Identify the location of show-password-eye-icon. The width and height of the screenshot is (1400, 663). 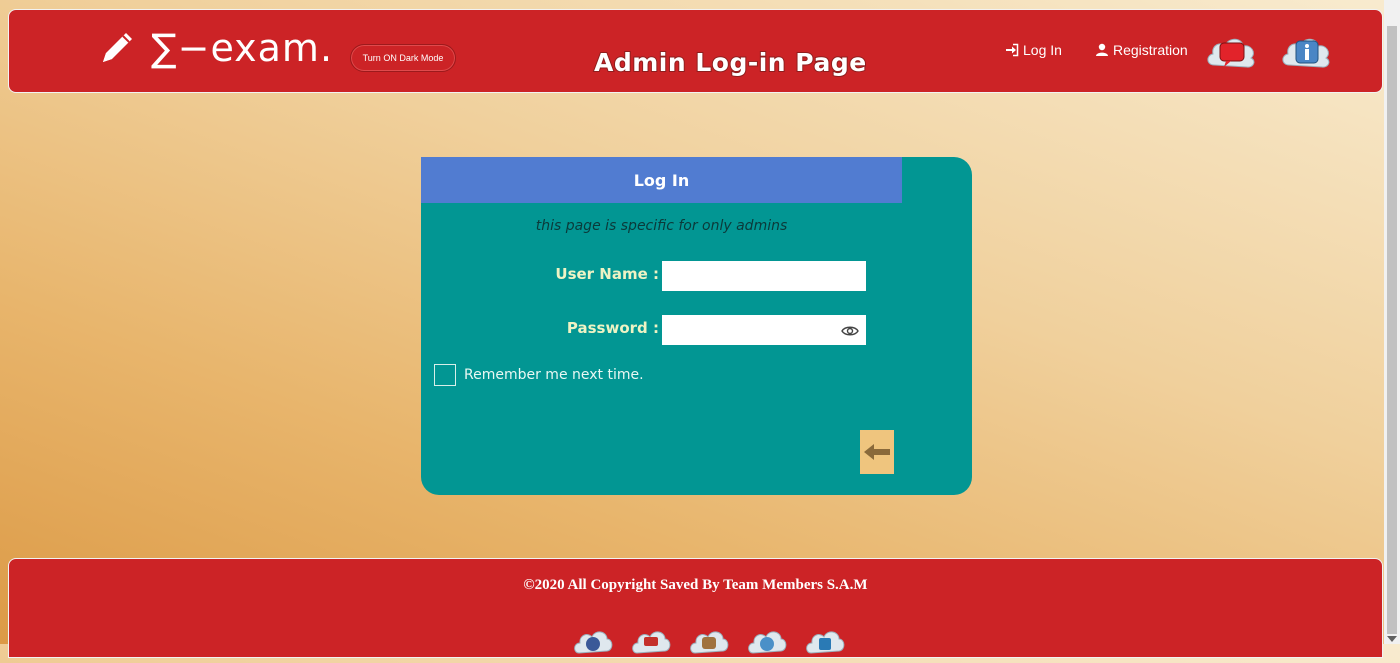
(850, 331).